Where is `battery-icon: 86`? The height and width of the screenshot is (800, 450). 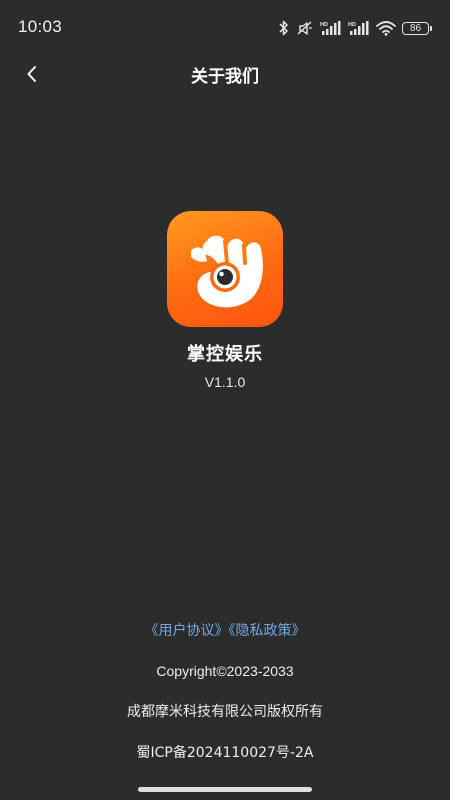
battery-icon: 86 is located at coordinates (417, 28).